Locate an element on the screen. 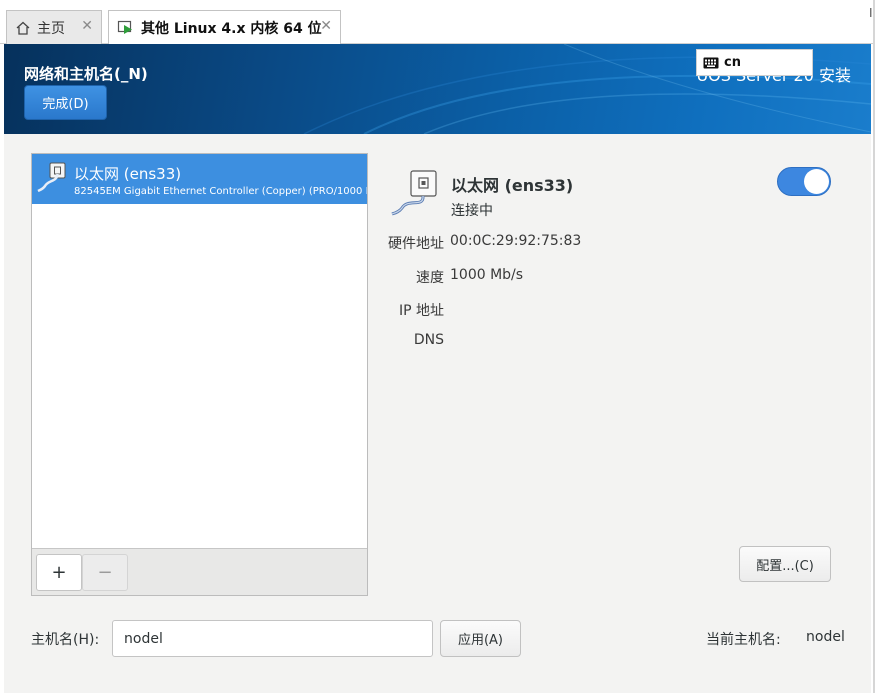 Image resolution: width=875 pixels, height=693 pixels. vm-tab-bar: 主页 ✕ 其他 Linux 4.x 内核 64 位 ✕ is located at coordinates (437, 22).